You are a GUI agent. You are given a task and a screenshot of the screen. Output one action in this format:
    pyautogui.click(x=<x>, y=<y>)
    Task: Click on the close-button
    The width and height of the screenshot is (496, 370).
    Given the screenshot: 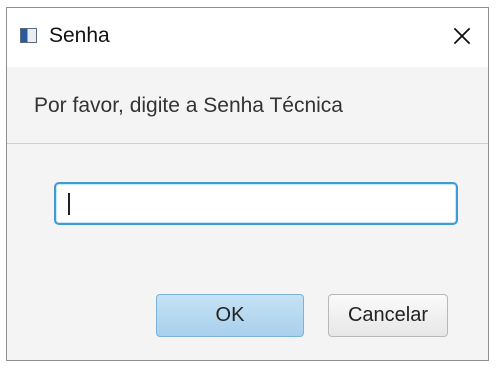 What is the action you would take?
    pyautogui.click(x=462, y=36)
    